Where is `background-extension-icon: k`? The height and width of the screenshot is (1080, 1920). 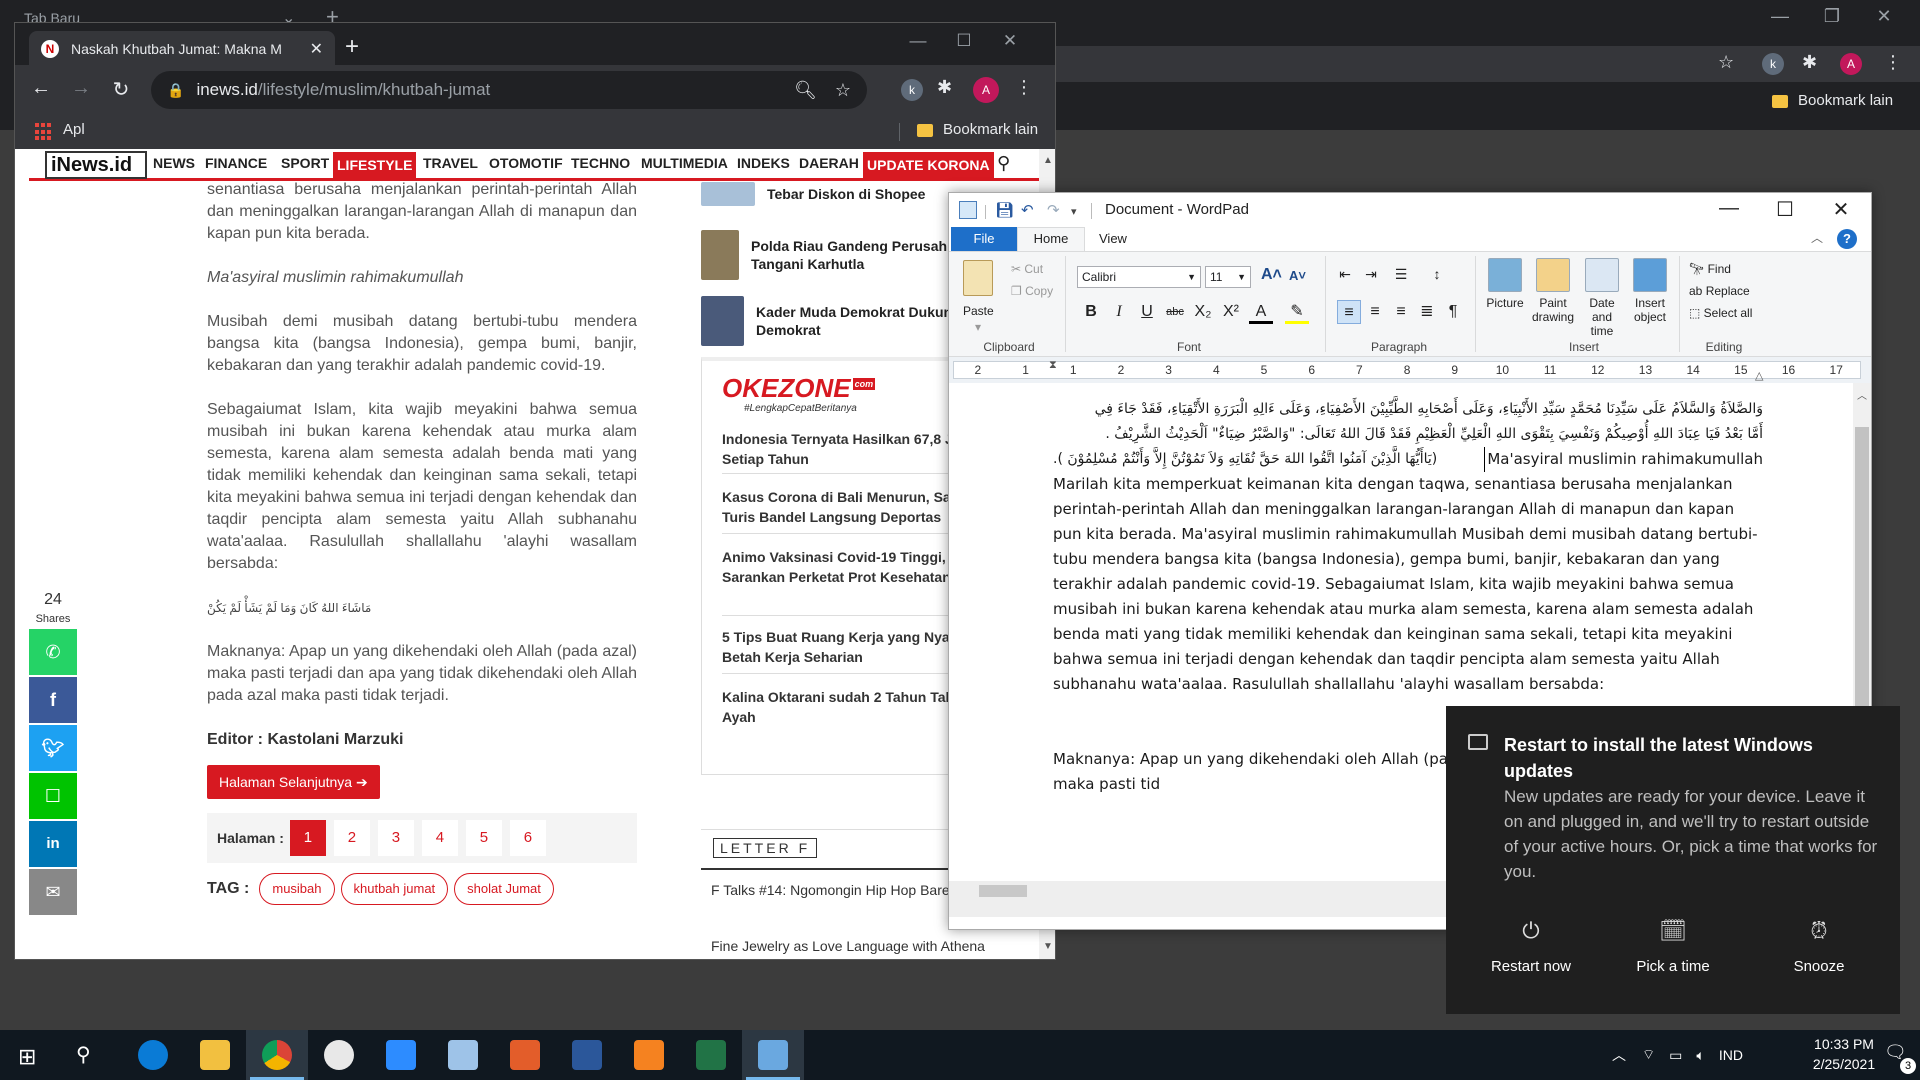 background-extension-icon: k is located at coordinates (1773, 64).